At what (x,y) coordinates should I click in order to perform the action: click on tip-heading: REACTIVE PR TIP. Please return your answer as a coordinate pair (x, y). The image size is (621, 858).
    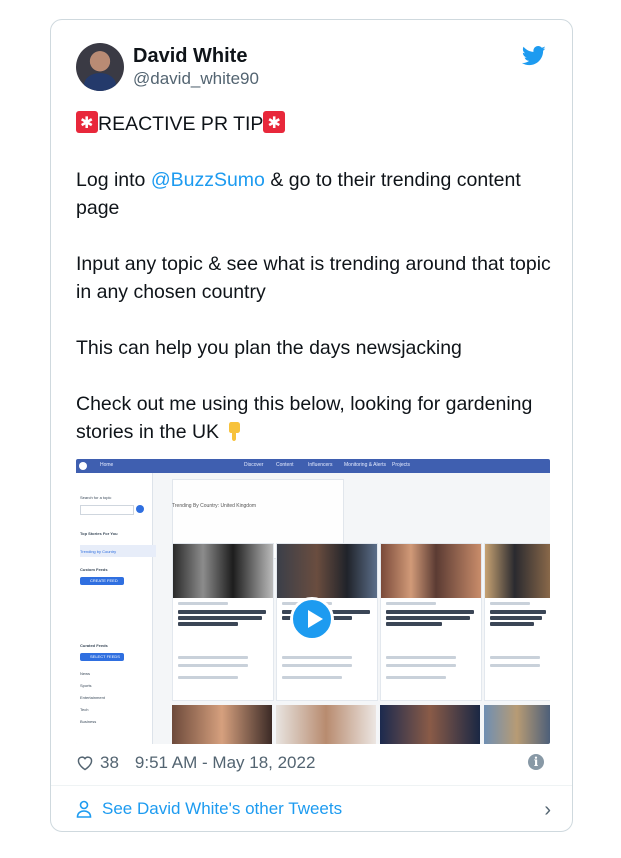
    Looking at the image, I should click on (181, 124).